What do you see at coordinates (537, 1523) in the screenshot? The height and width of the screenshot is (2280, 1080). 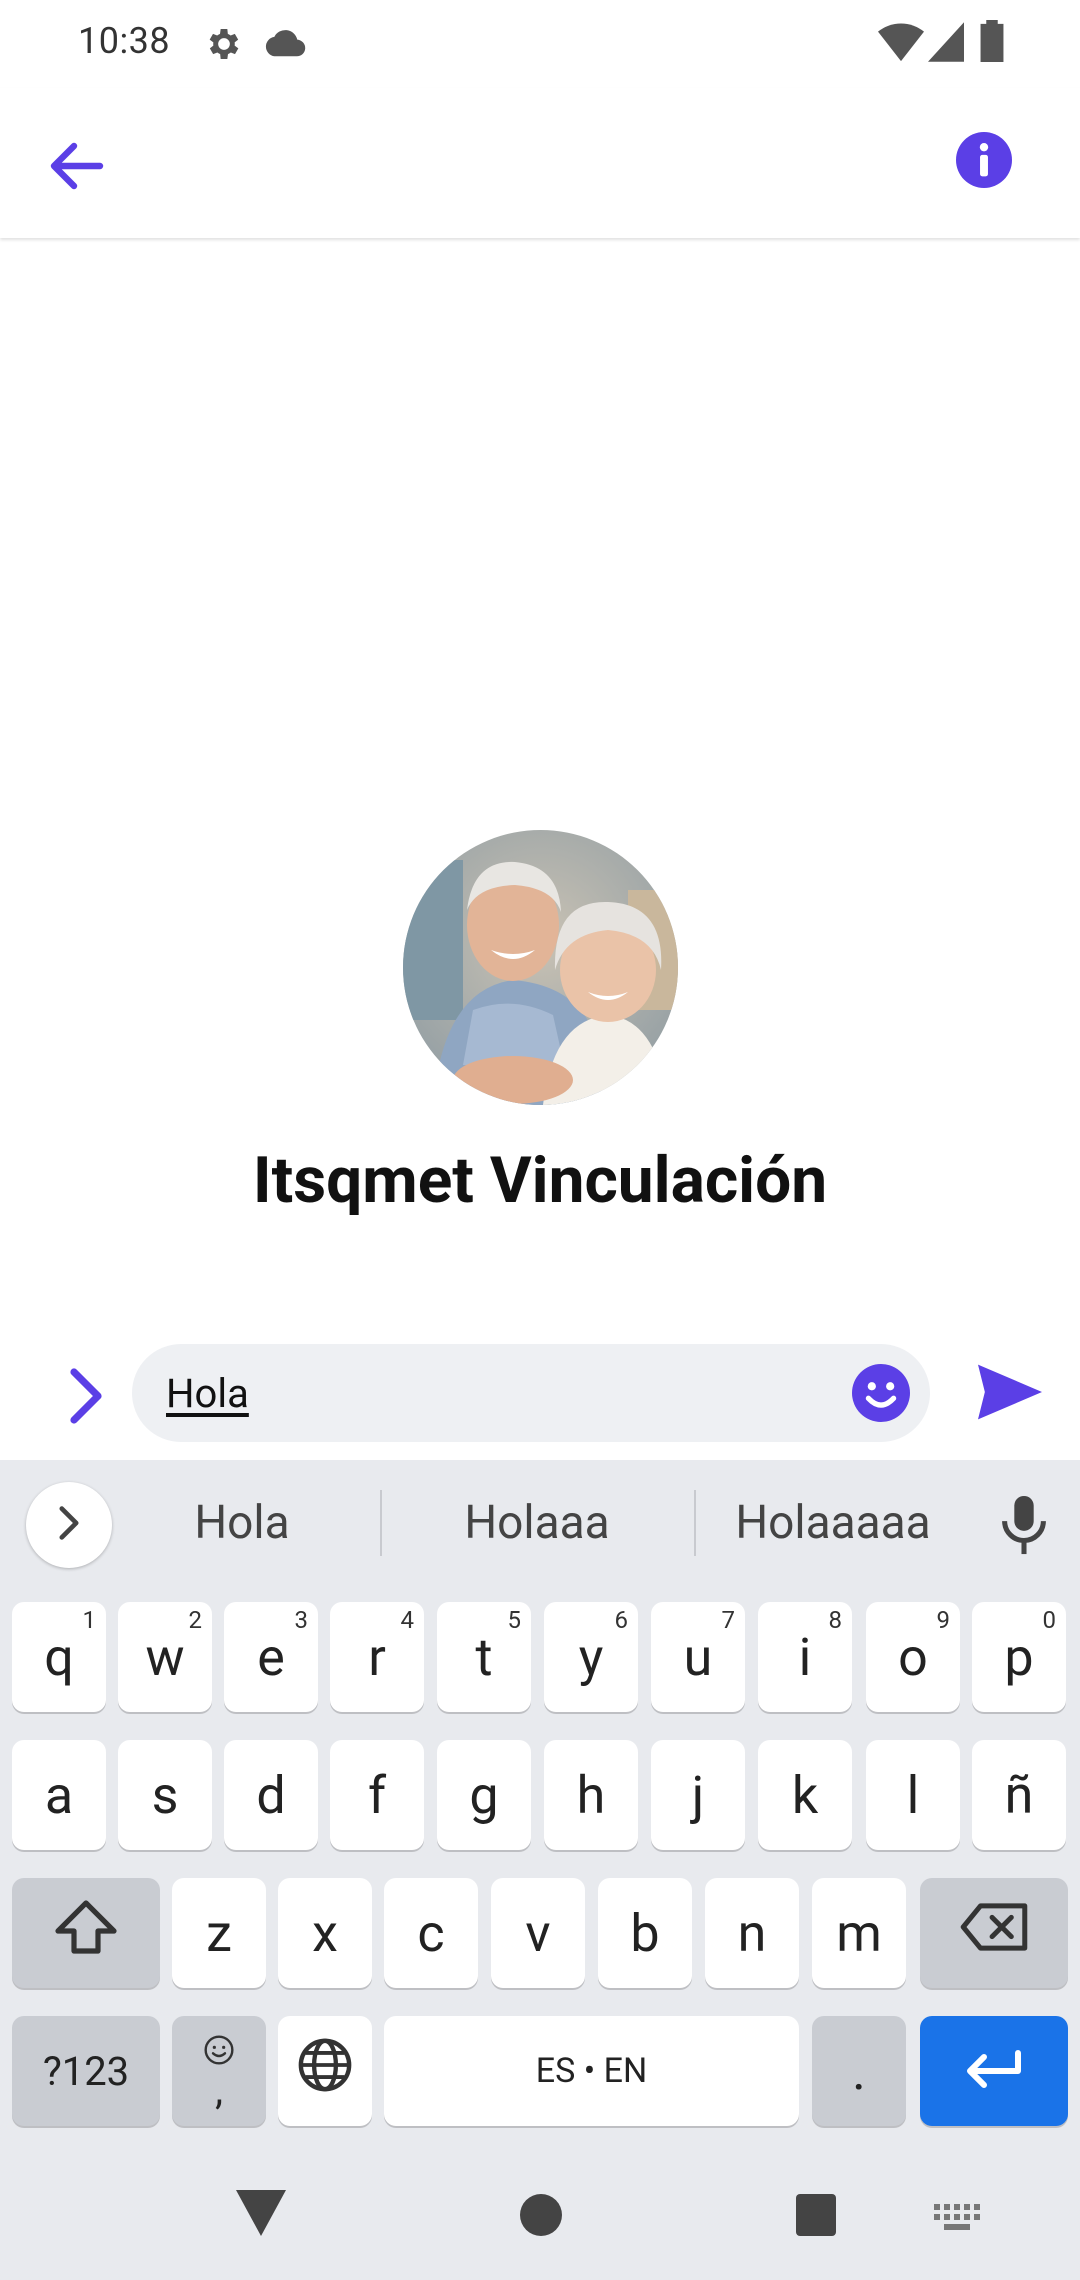 I see `suggestion-2: Holaaa` at bounding box center [537, 1523].